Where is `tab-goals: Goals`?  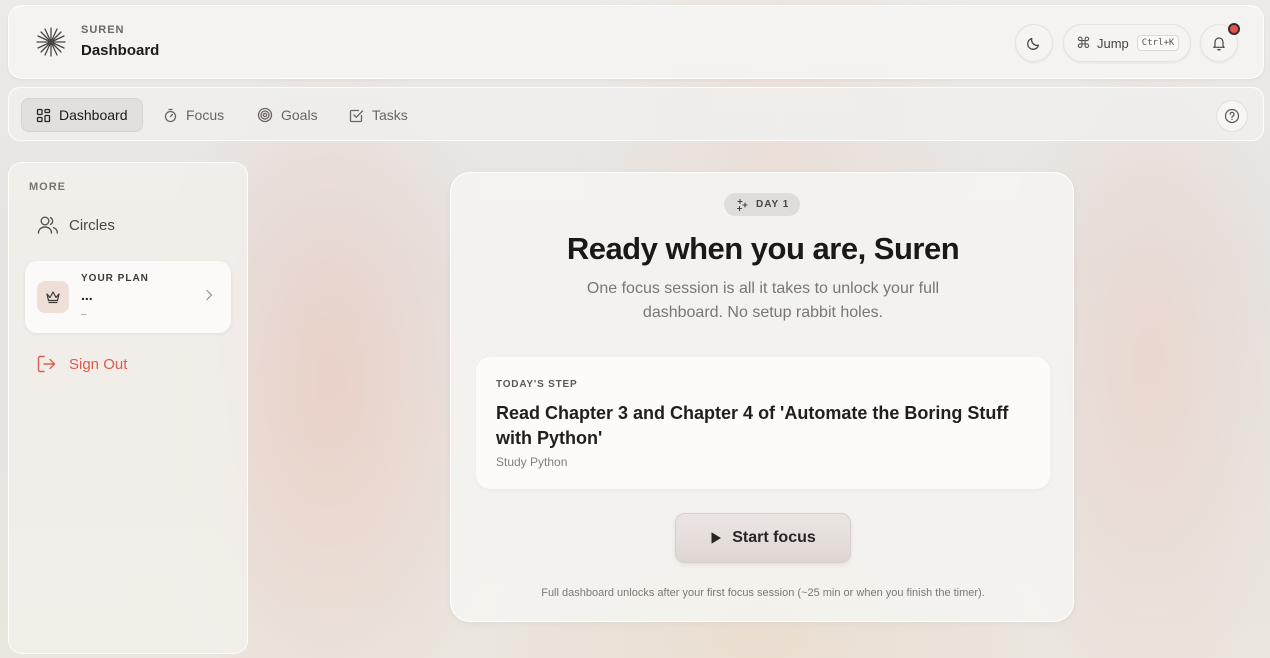 tab-goals: Goals is located at coordinates (287, 115).